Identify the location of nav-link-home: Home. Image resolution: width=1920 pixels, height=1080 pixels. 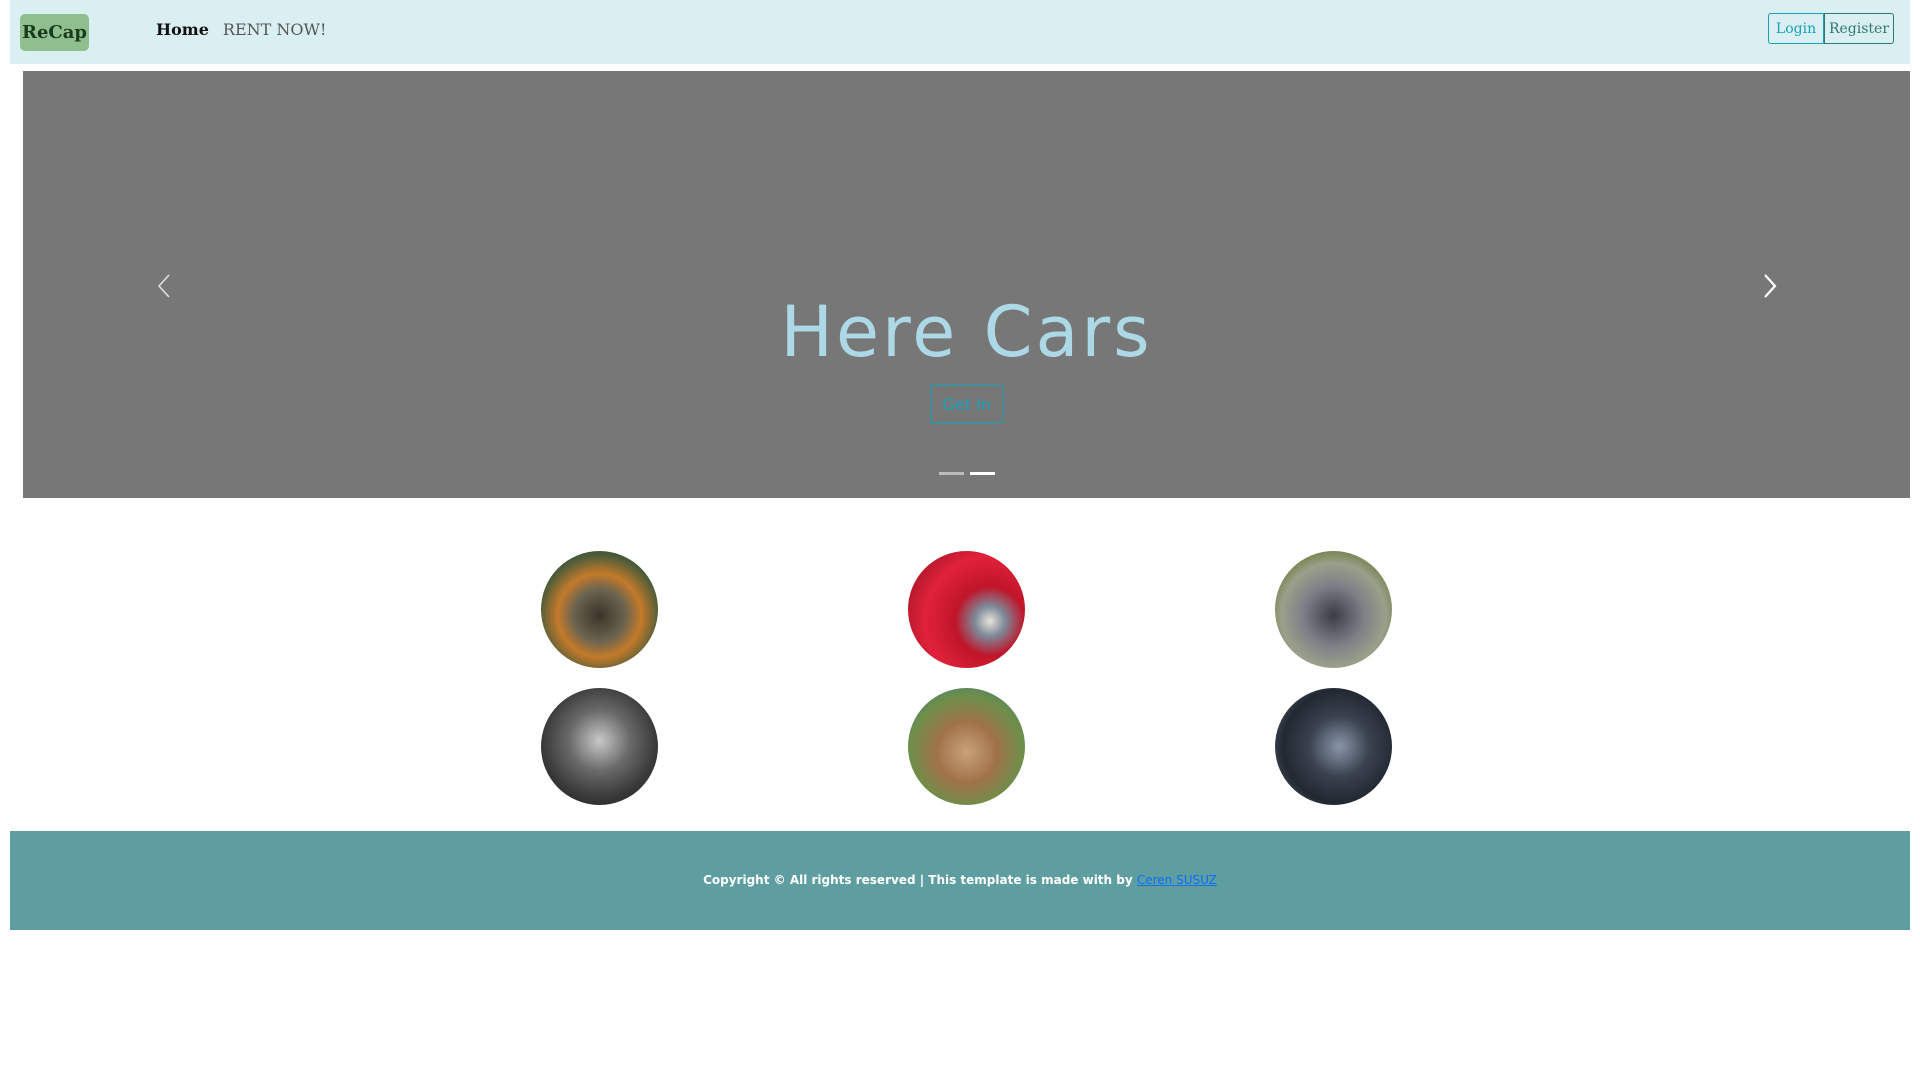
(182, 29).